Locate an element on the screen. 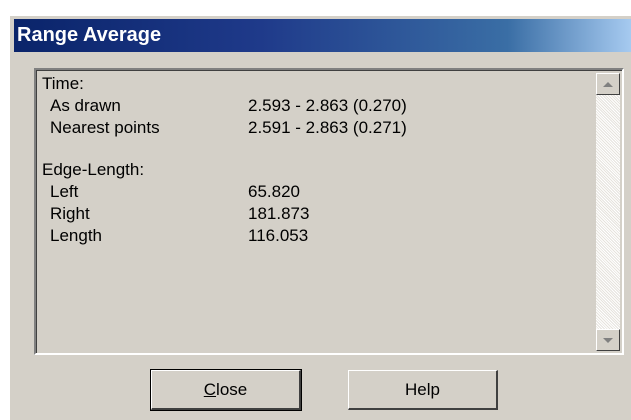 This screenshot has width=631, height=420. as-drawn-value: 2.593 - 2.863 (0.270) is located at coordinates (327, 105).